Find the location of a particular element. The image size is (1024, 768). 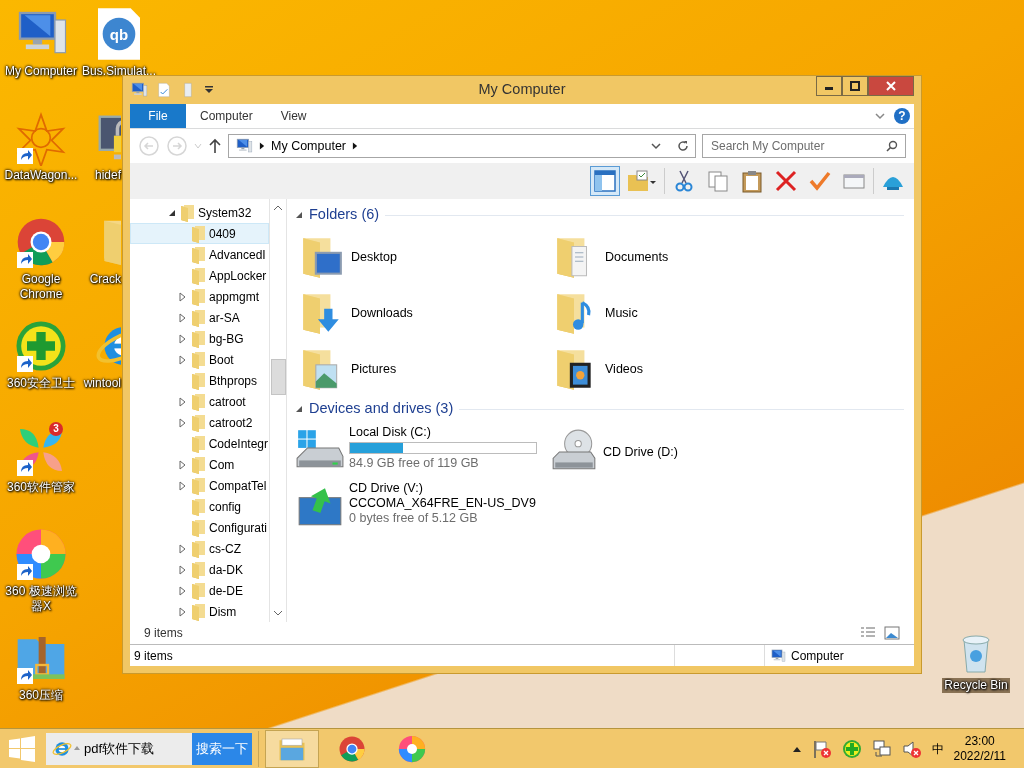

clock-time: 23:00 is located at coordinates (979, 741).